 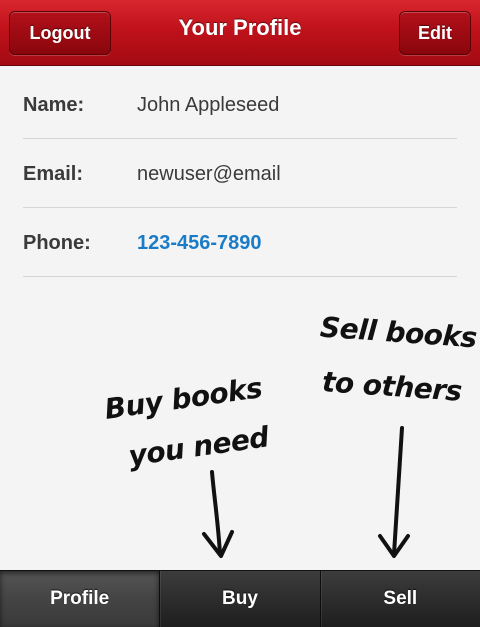 What do you see at coordinates (400, 599) in the screenshot?
I see `tab-sell: Sell` at bounding box center [400, 599].